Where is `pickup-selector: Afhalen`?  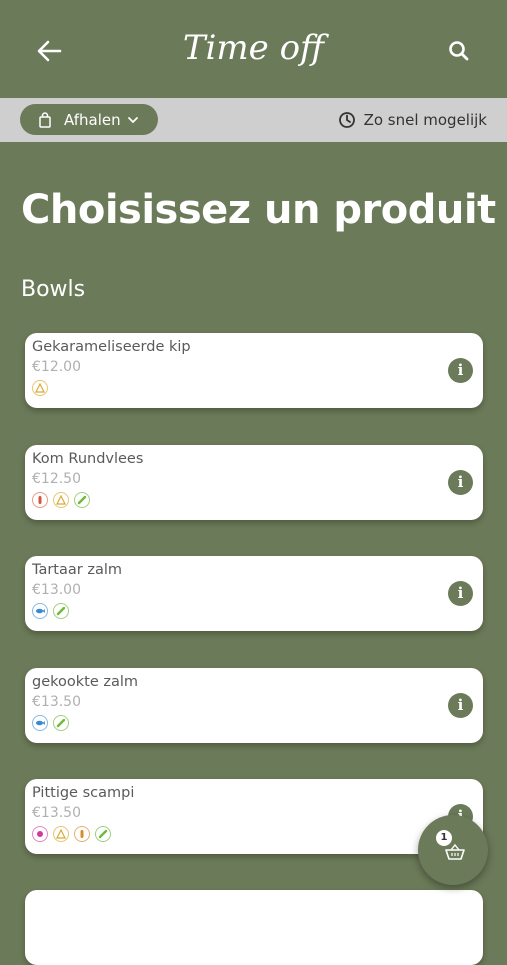
pickup-selector: Afhalen is located at coordinates (89, 119).